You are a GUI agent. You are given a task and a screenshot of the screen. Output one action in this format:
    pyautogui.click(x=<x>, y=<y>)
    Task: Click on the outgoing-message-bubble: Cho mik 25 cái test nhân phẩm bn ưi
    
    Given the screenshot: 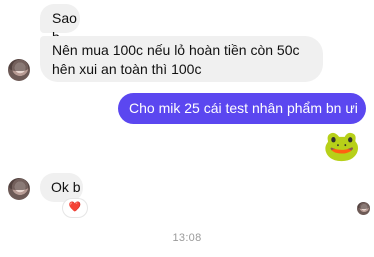 What is the action you would take?
    pyautogui.click(x=242, y=108)
    